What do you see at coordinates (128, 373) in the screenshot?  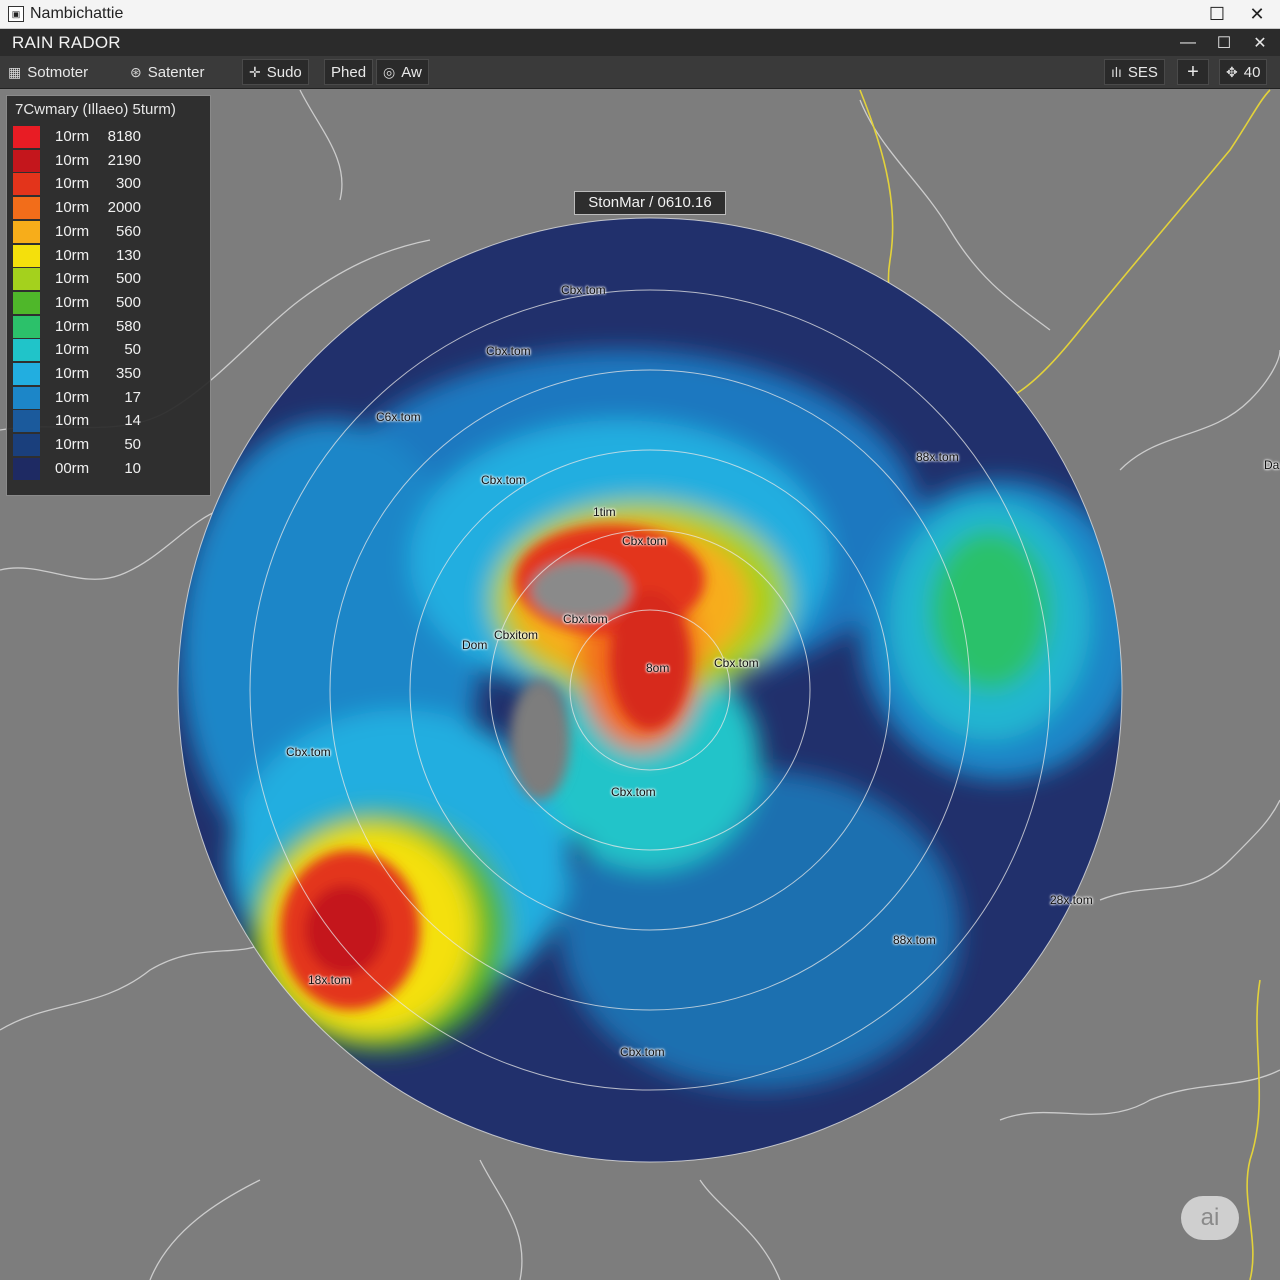 I see `legend-value: 350` at bounding box center [128, 373].